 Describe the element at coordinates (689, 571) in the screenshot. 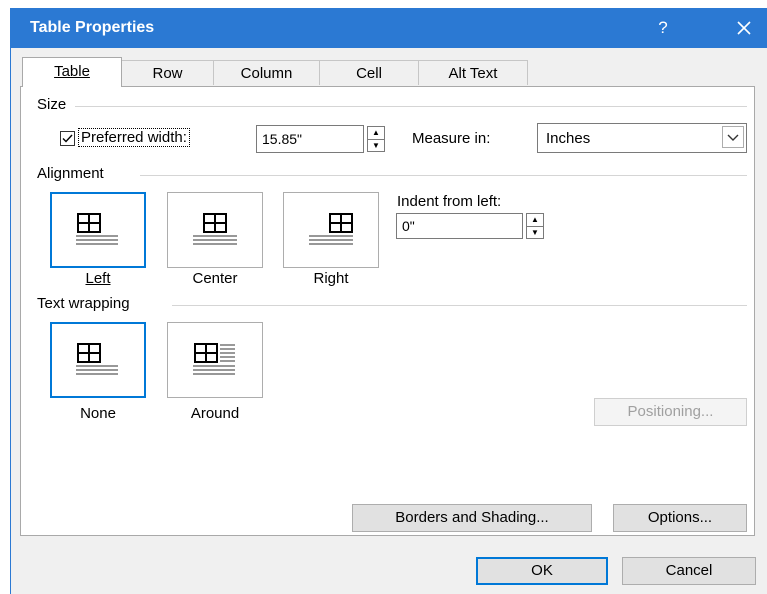

I see `cancel-button: Cancel` at that location.